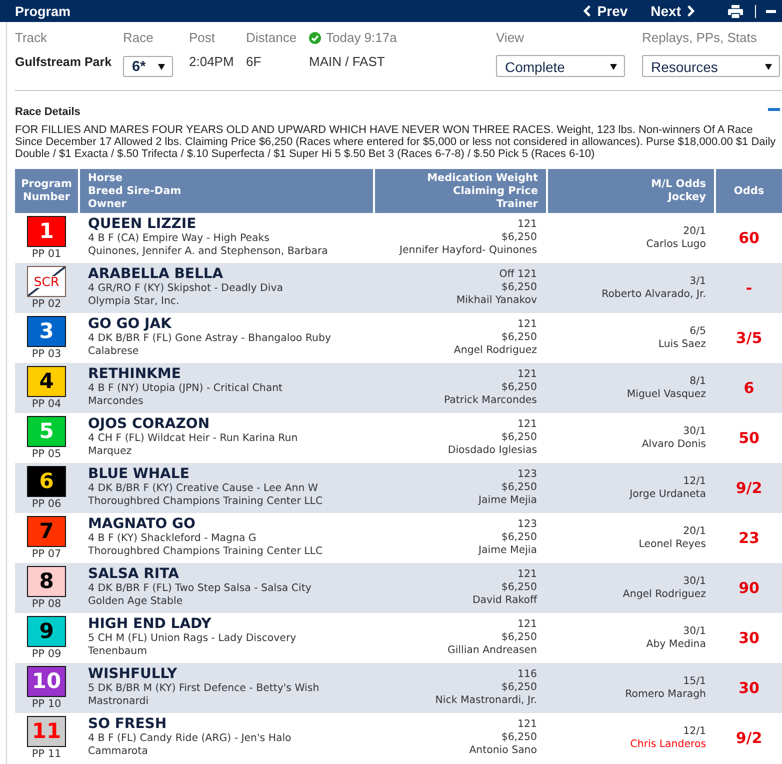  I want to click on horse-name: SALSA RITA, so click(133, 574).